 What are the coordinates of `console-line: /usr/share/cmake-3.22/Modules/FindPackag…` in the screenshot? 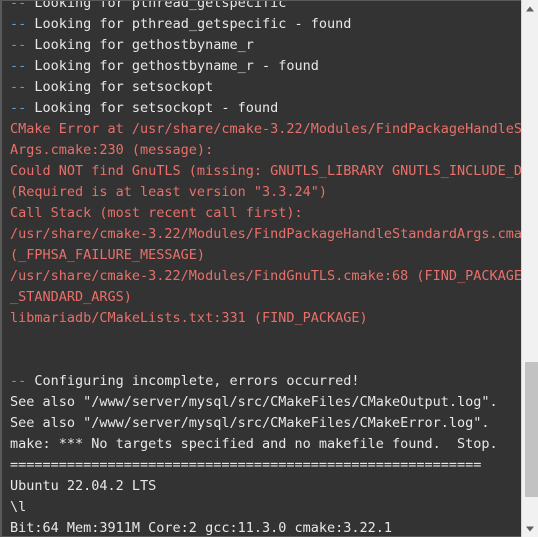 It's located at (265, 234).